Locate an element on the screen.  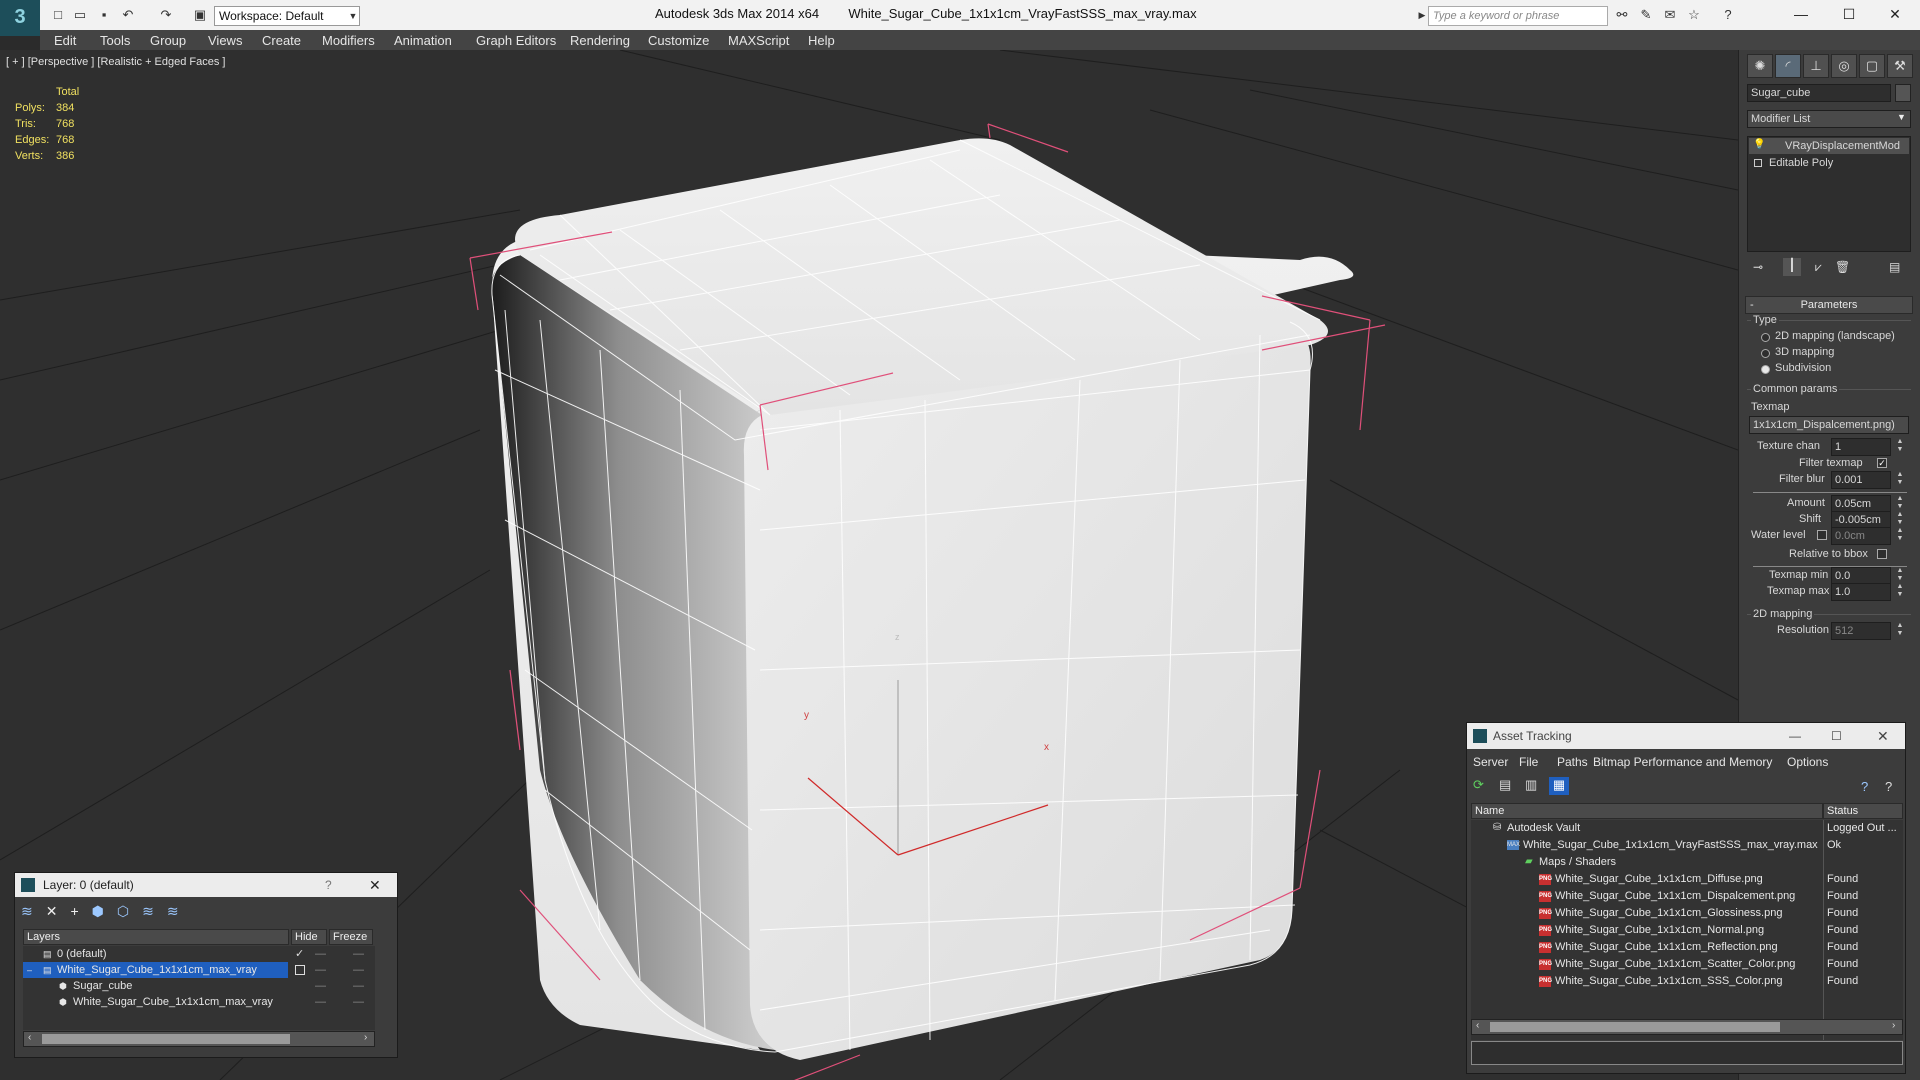
redo-icon: ↷ is located at coordinates (166, 15).